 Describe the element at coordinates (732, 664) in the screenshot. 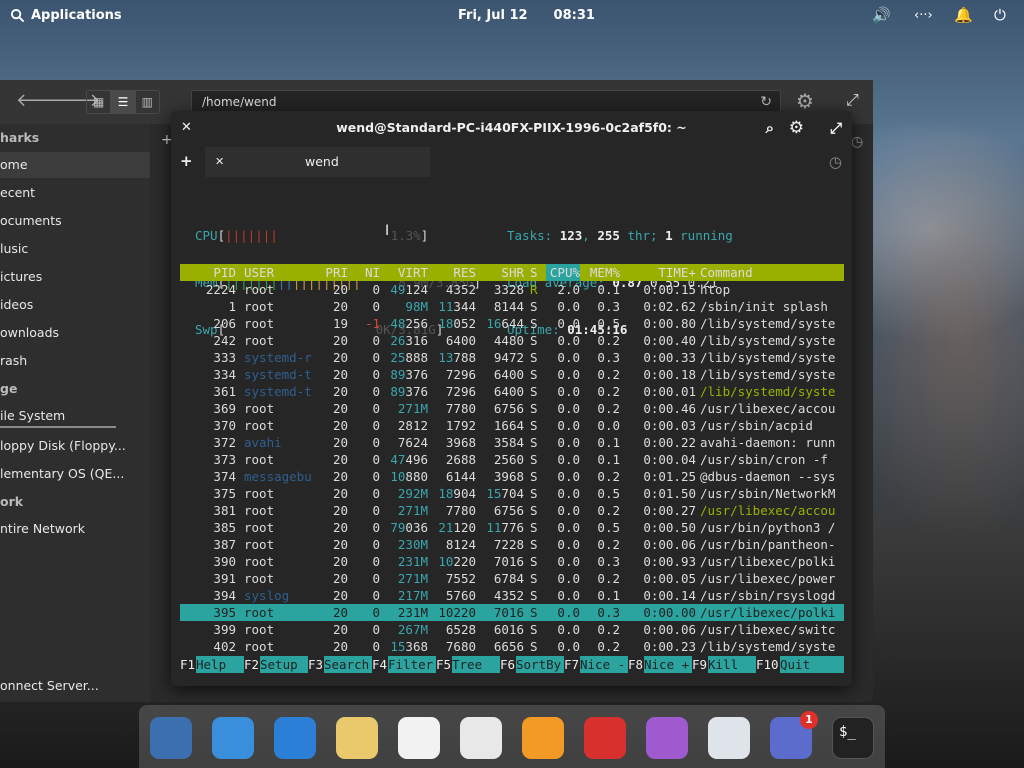

I see `fkey-action-kill: Kill` at that location.